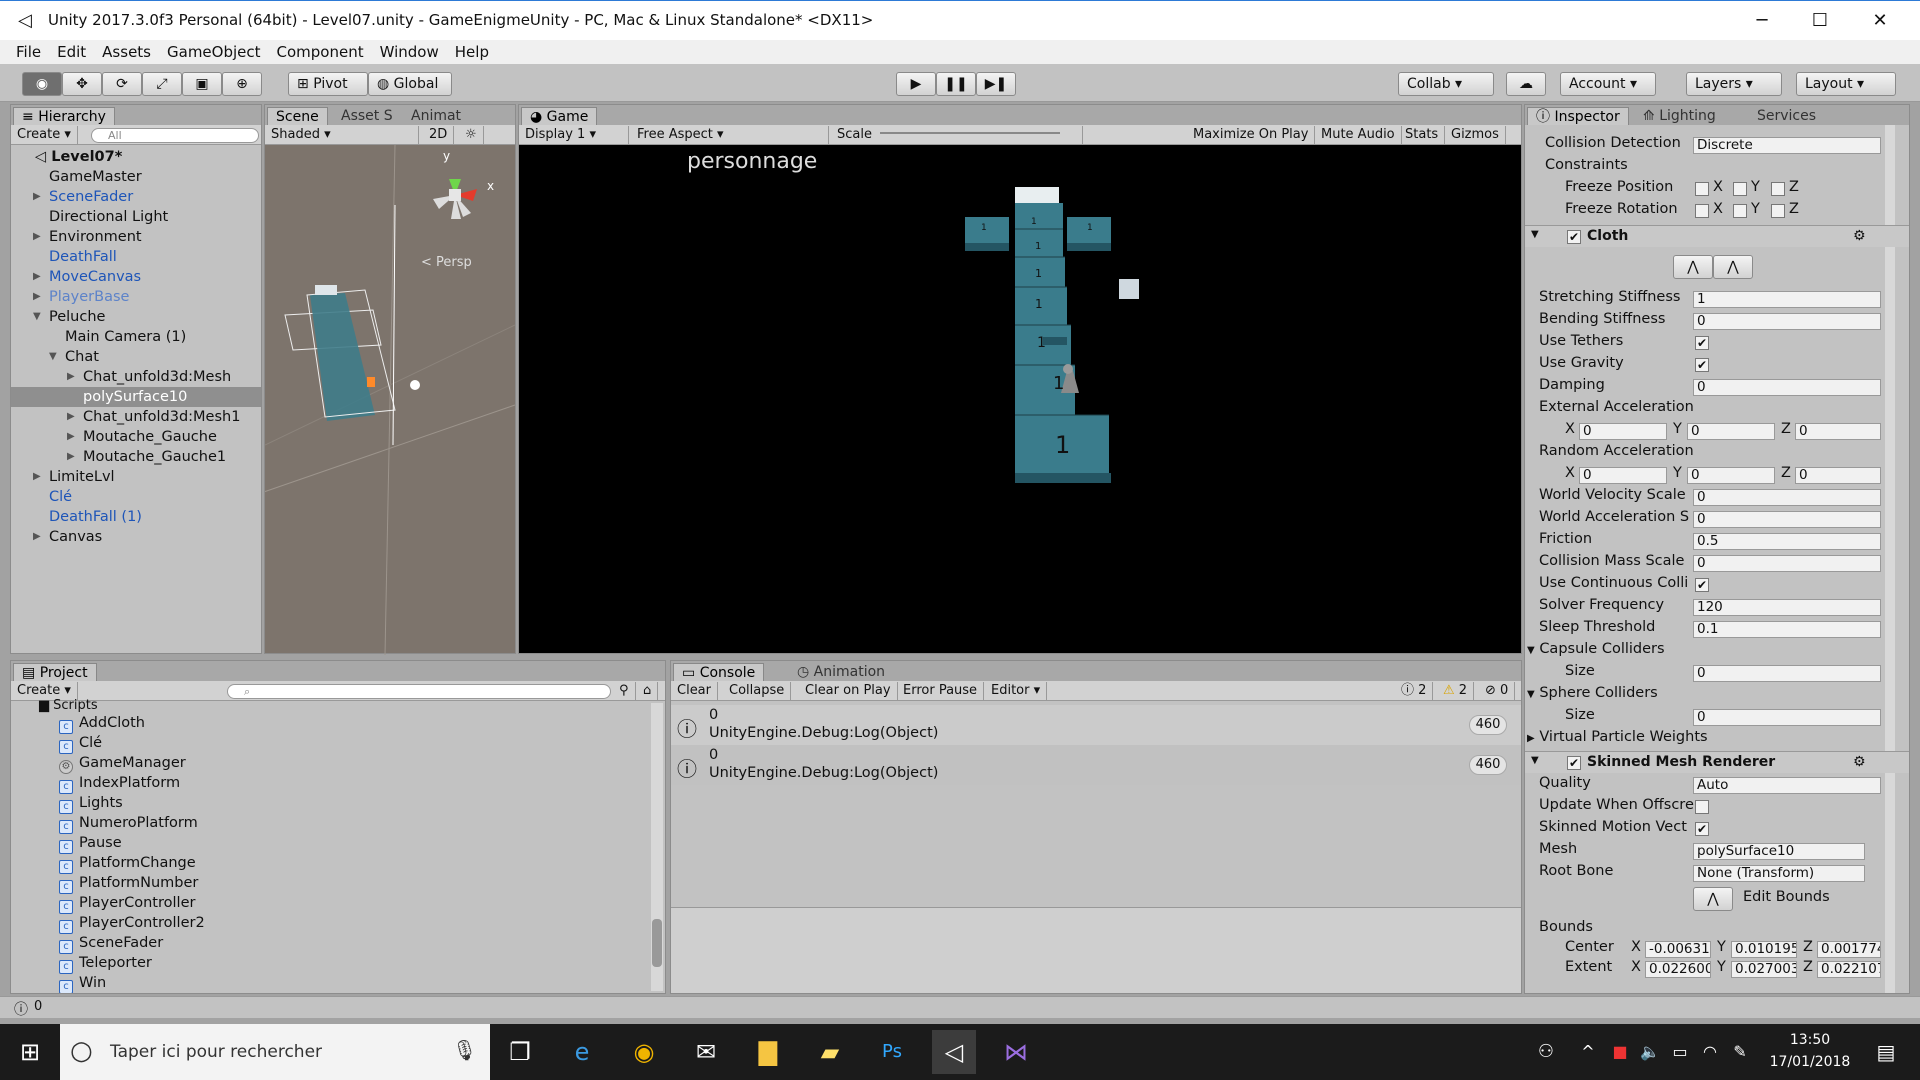 This screenshot has width=1920, height=1080. I want to click on freeze-rotation-x-checkbox, so click(1702, 211).